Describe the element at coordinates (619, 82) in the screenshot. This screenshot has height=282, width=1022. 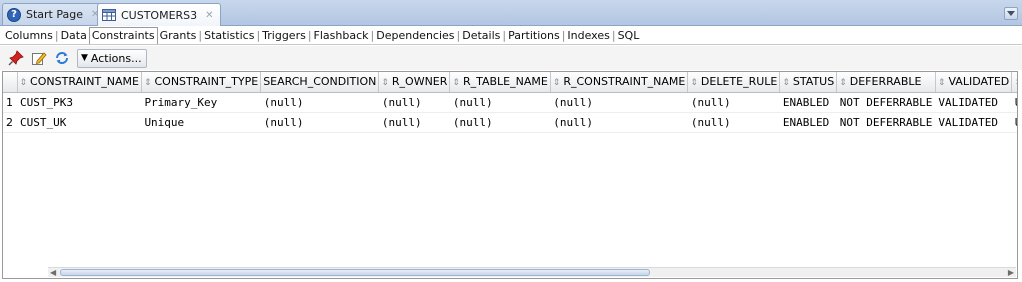
I see `column-header: ⇕ R_CONSTRAINT_NAME` at that location.